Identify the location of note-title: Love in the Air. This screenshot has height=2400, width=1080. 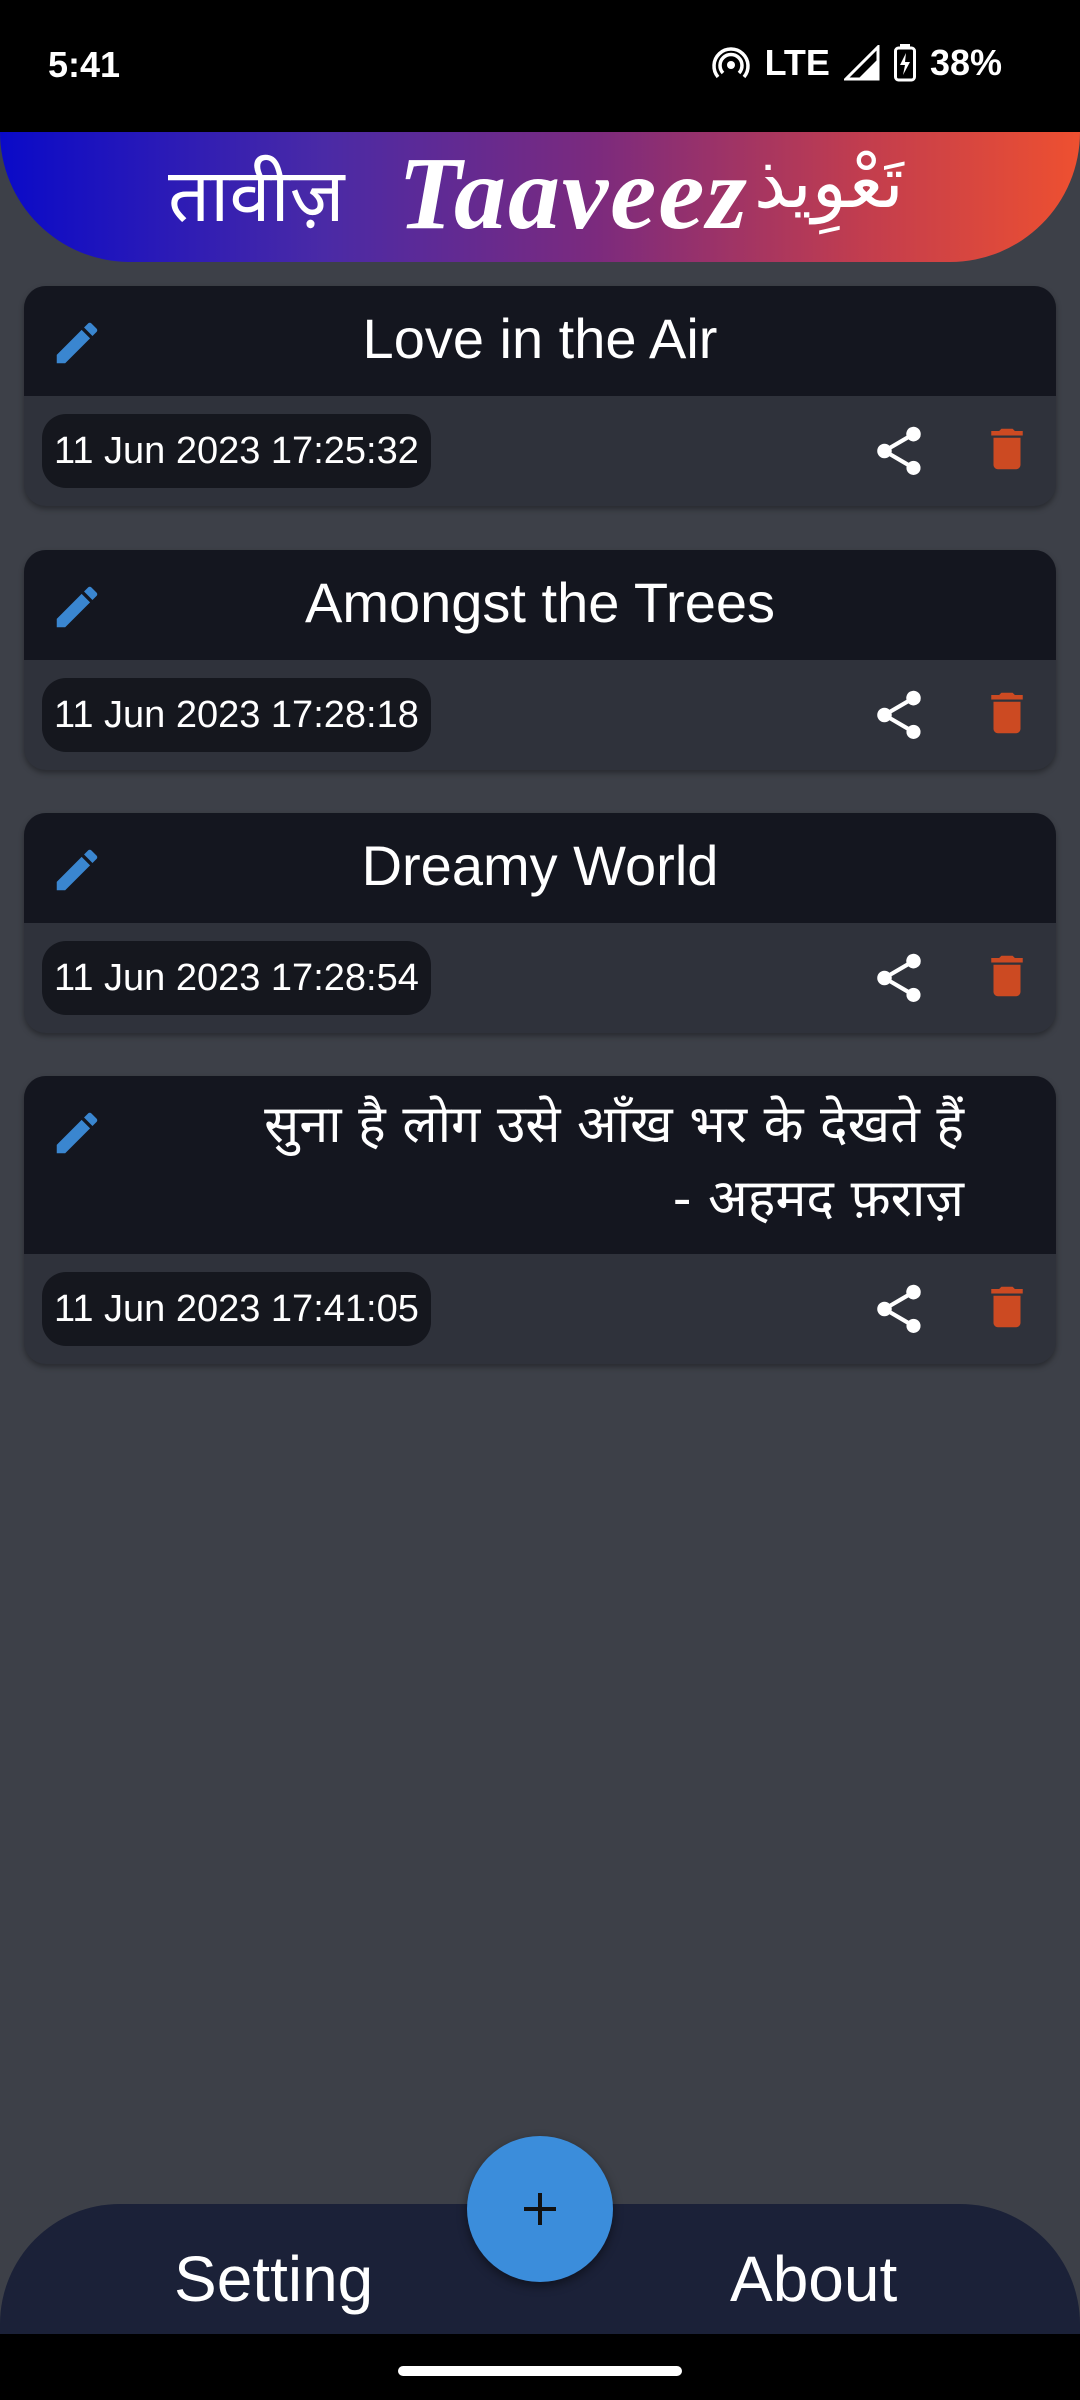
(540, 338).